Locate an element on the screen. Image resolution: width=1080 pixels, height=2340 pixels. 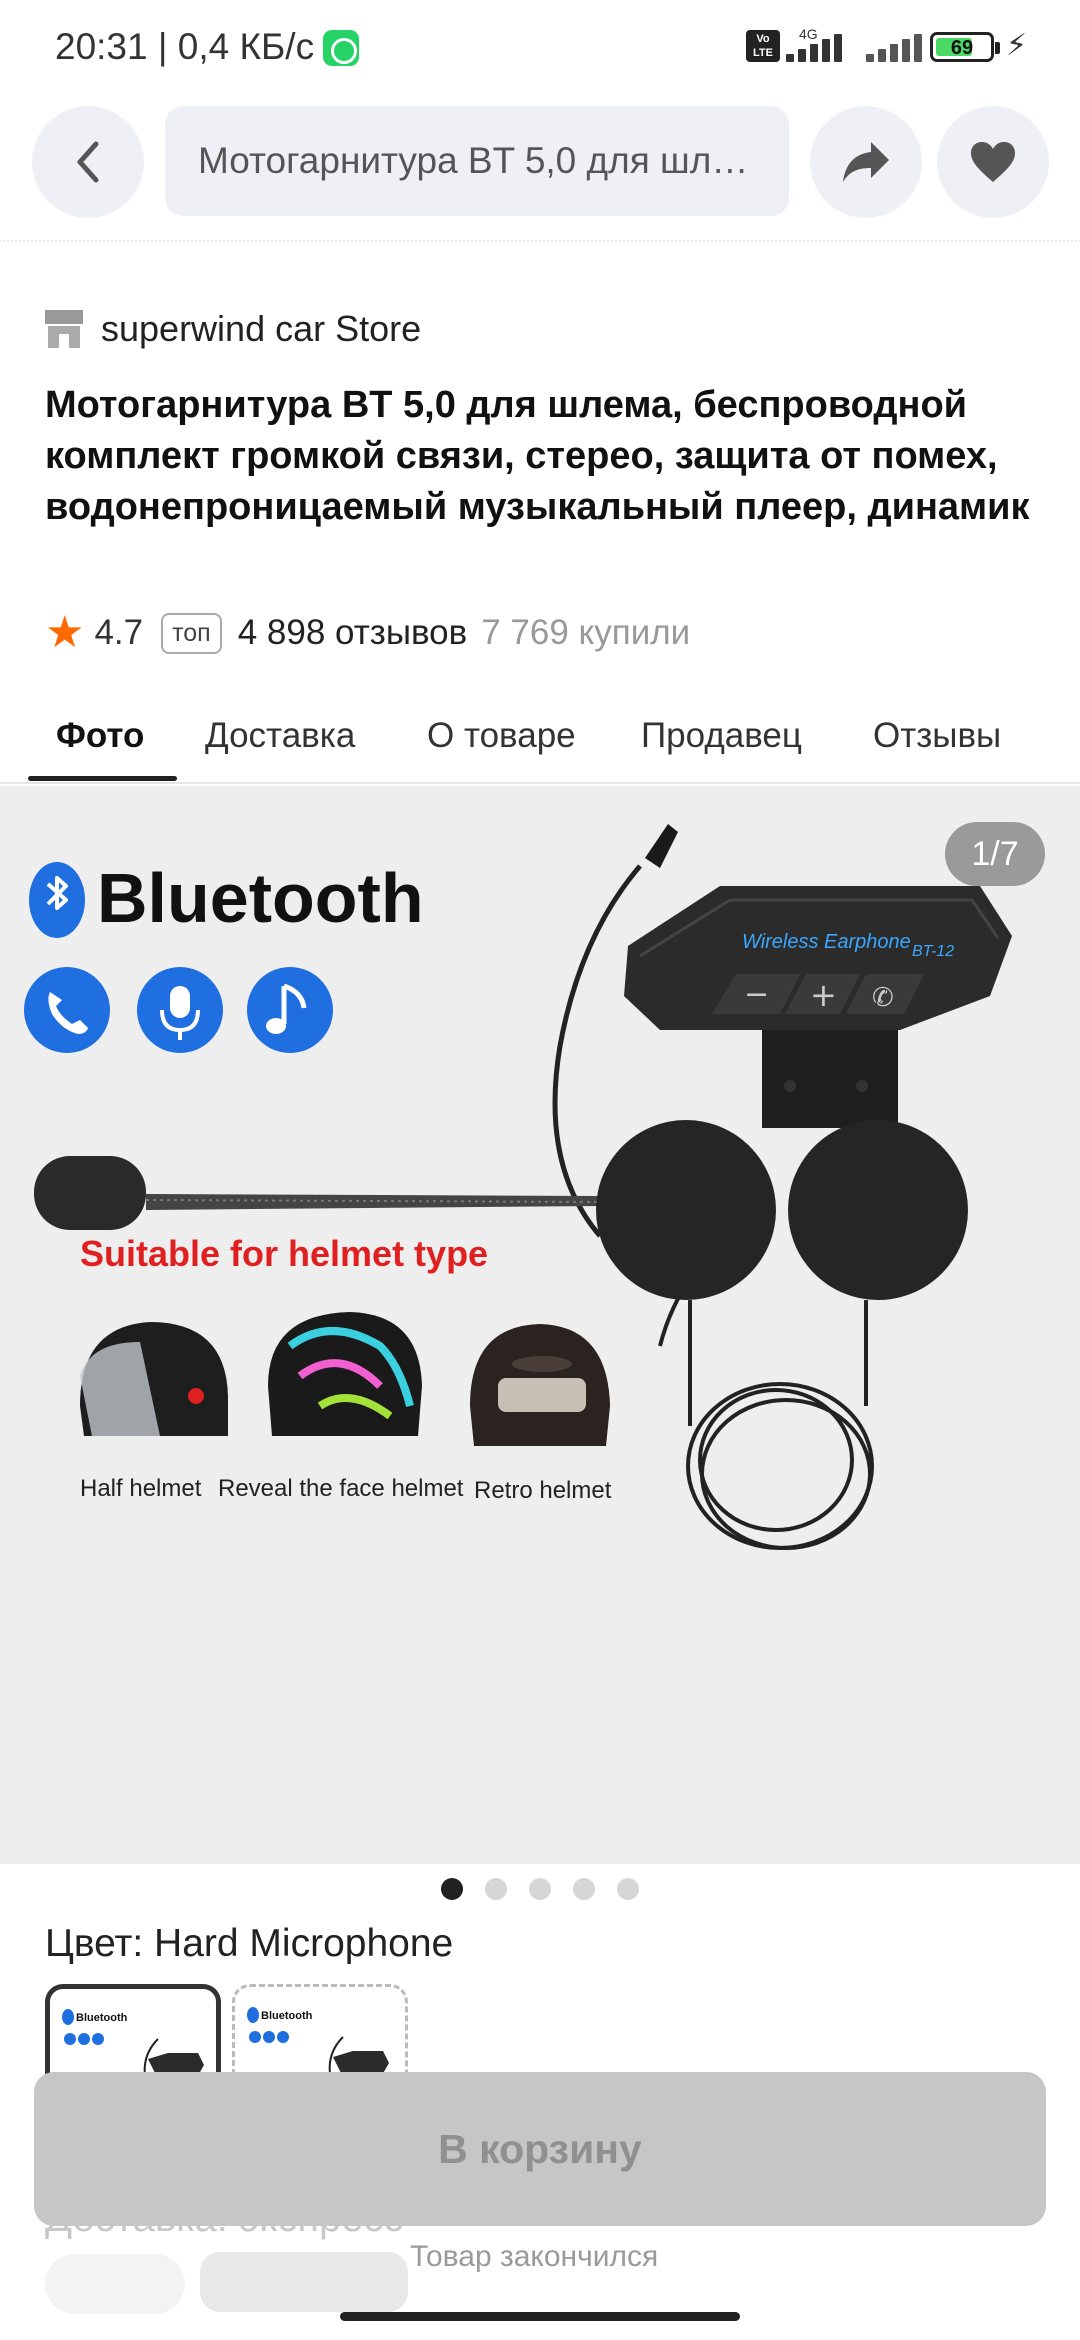
star-icon: ★ is located at coordinates (65, 632).